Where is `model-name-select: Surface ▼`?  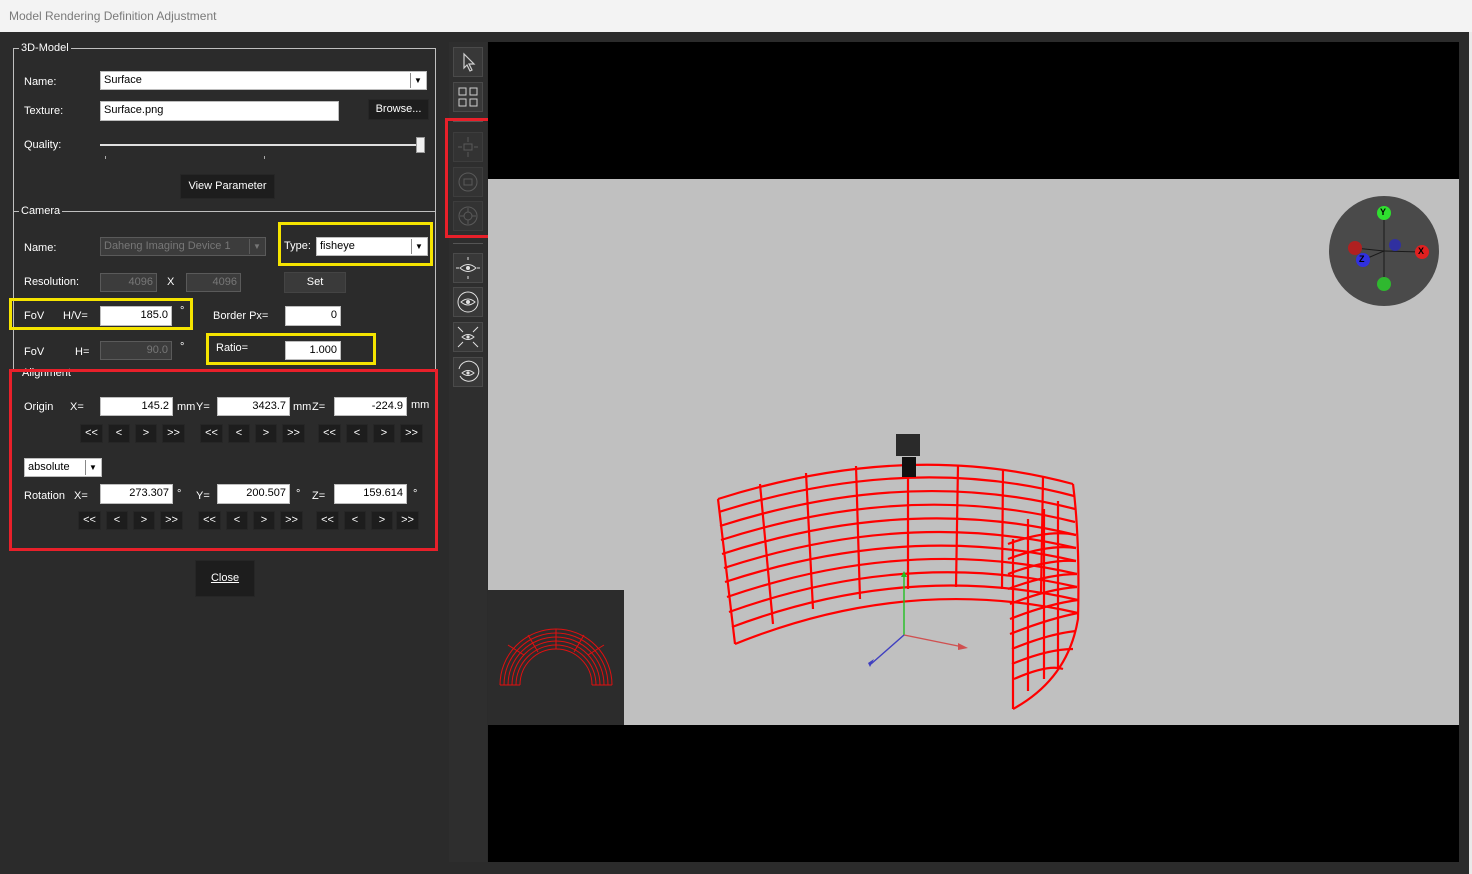
model-name-select: Surface ▼ is located at coordinates (263, 80).